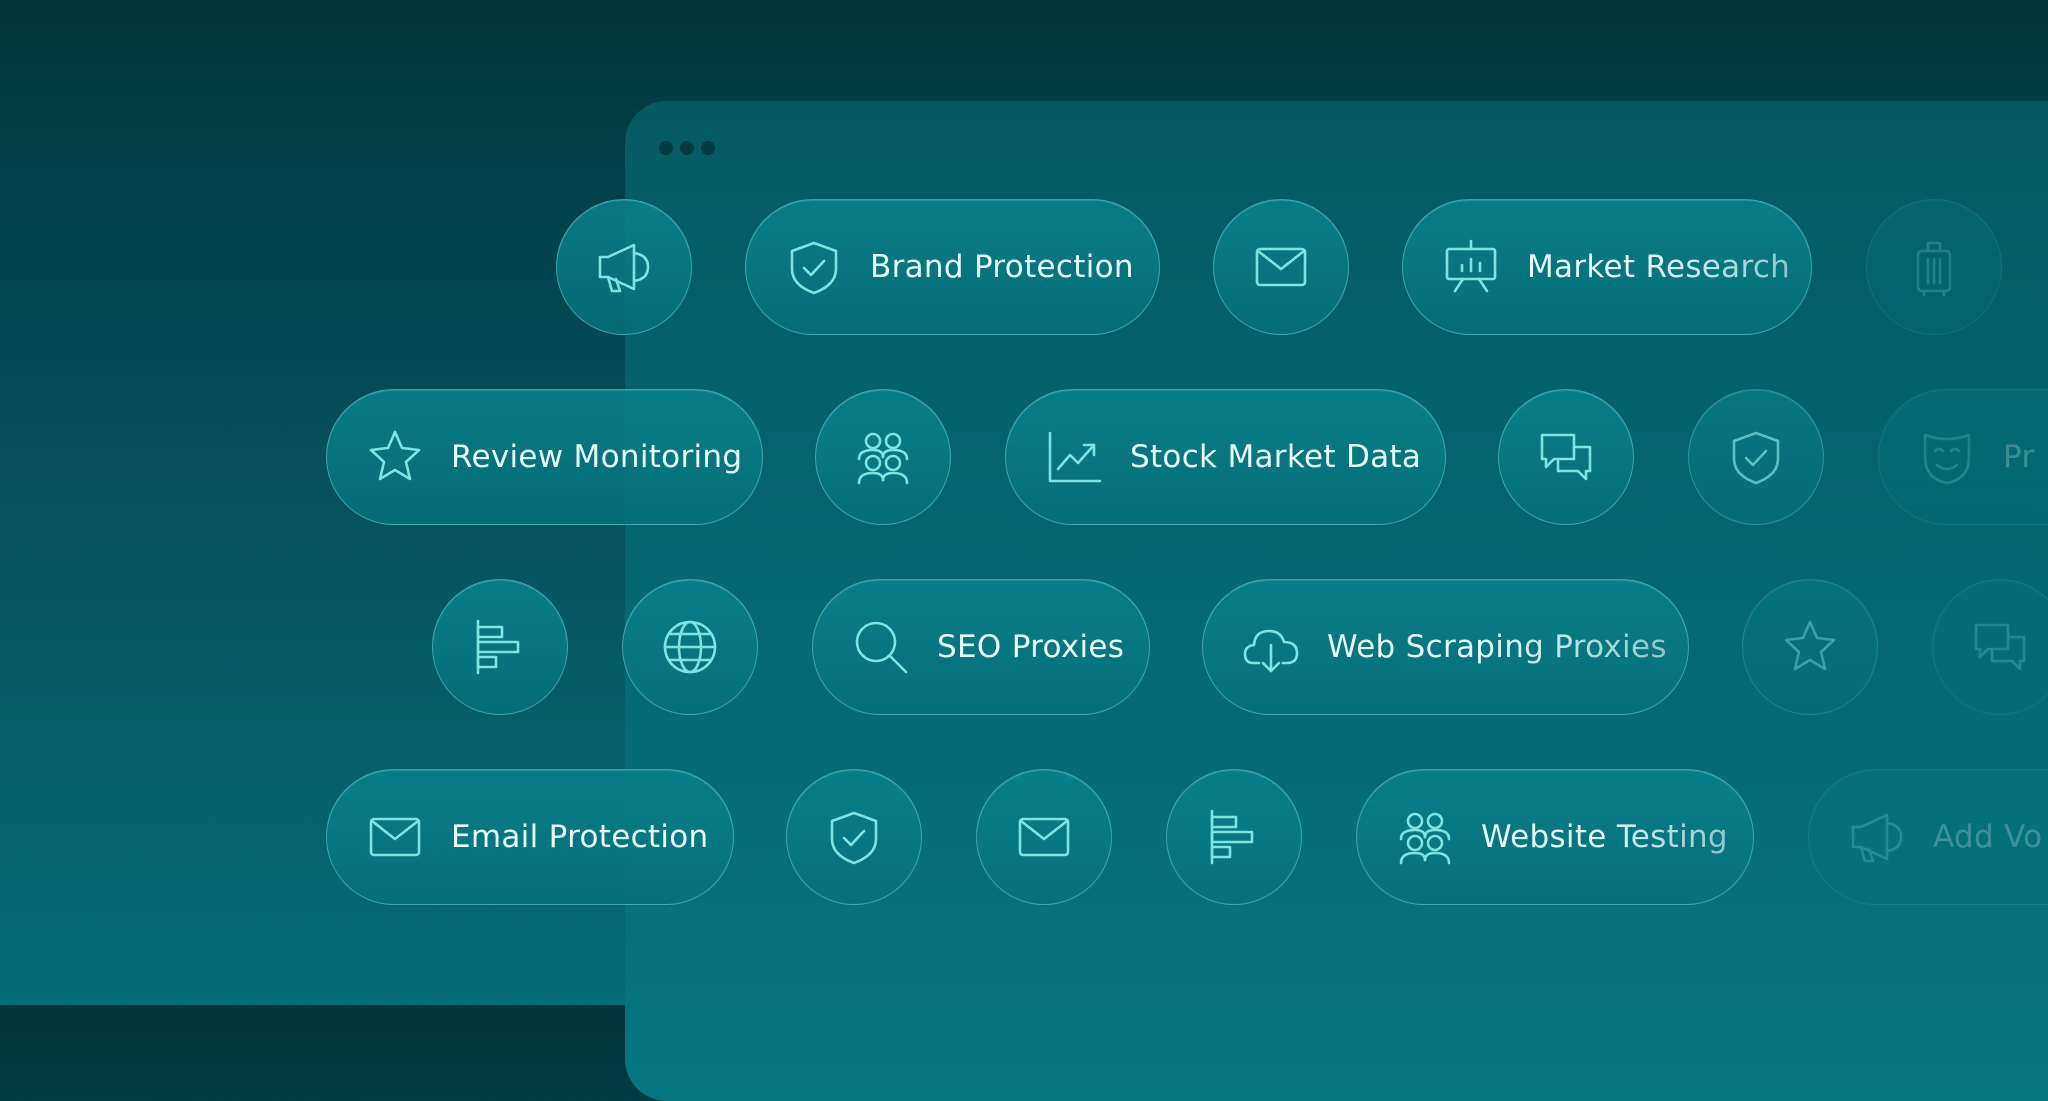 This screenshot has width=2048, height=1101. I want to click on add-voice-label: Add Vo, so click(1988, 837).